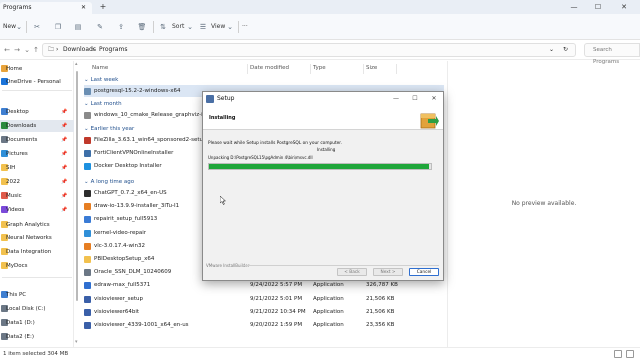 The width and height of the screenshot is (640, 360). Describe the element at coordinates (37, 154) in the screenshot. I see `sidebar-item-pictures: Pictures 📌` at that location.